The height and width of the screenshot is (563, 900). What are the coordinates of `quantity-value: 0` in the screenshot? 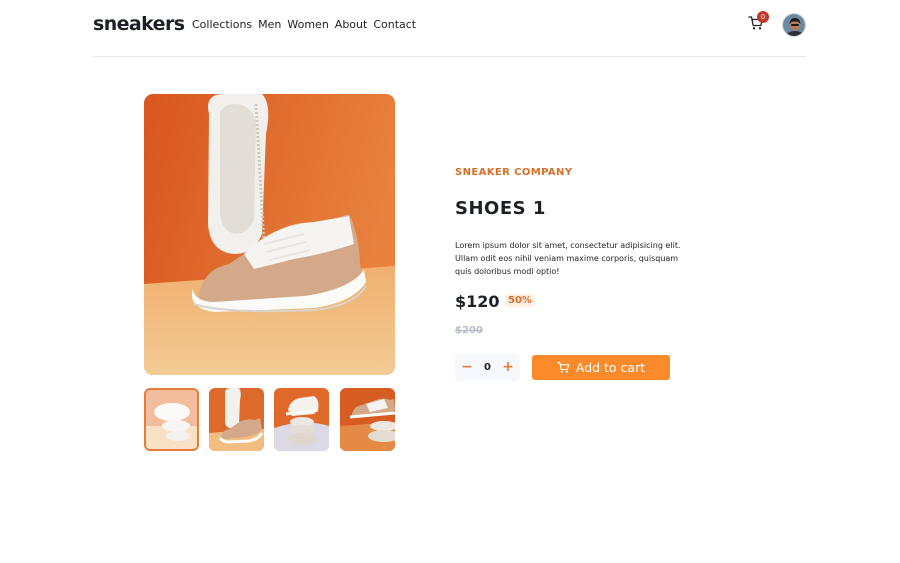 It's located at (487, 367).